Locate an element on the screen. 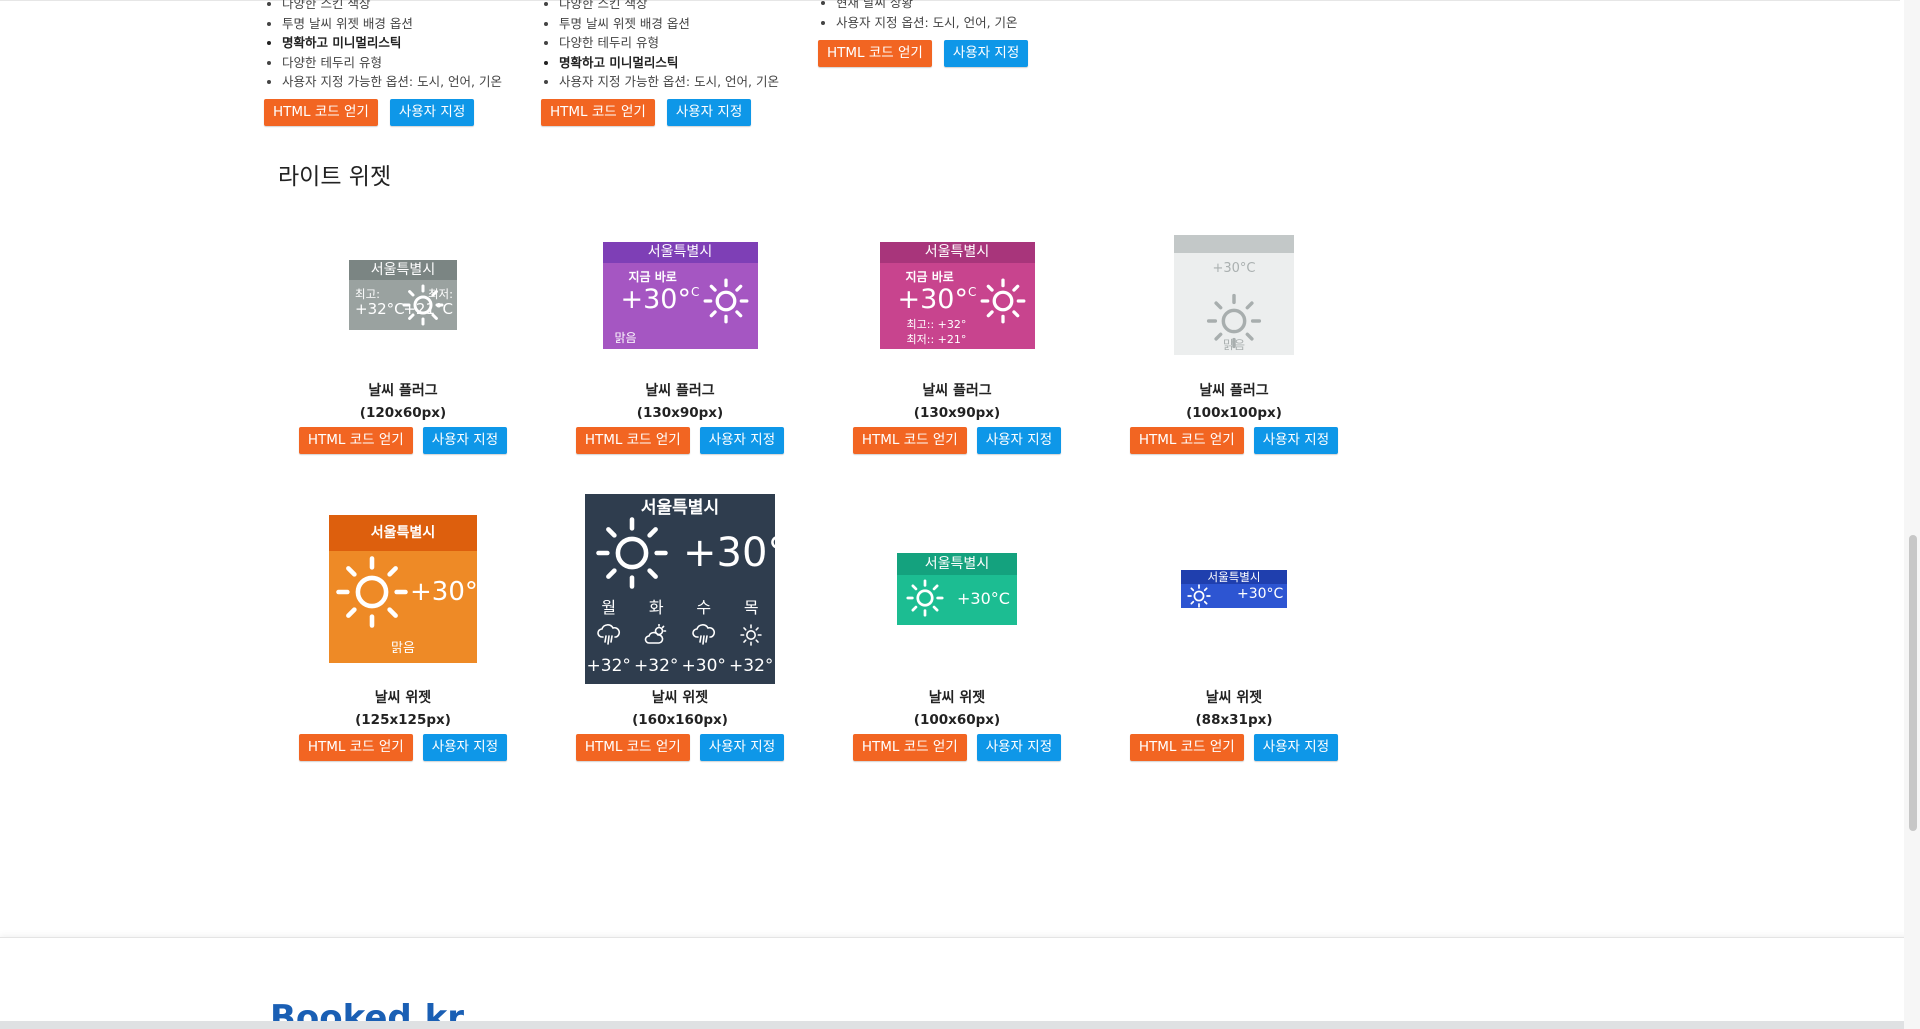 The image size is (1920, 1029). scrollbar-thumb is located at coordinates (1913, 683).